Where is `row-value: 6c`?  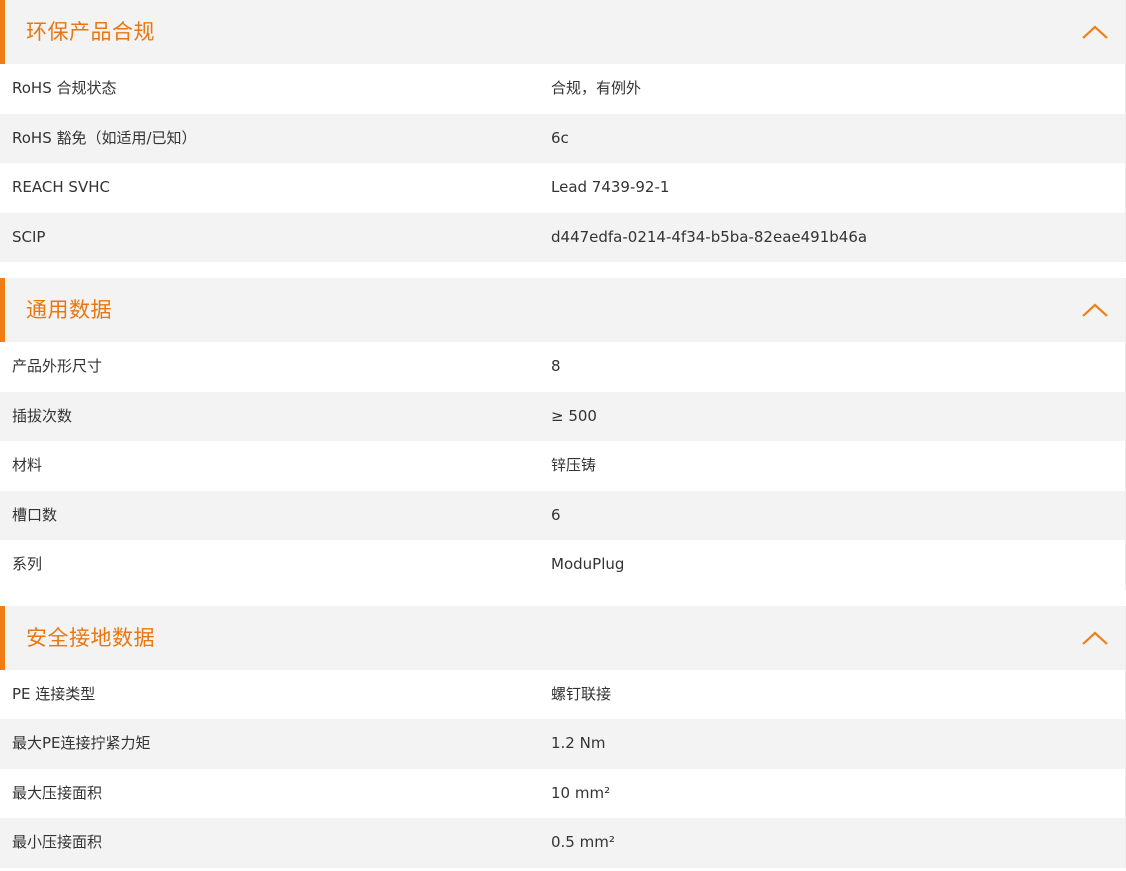 row-value: 6c is located at coordinates (560, 137).